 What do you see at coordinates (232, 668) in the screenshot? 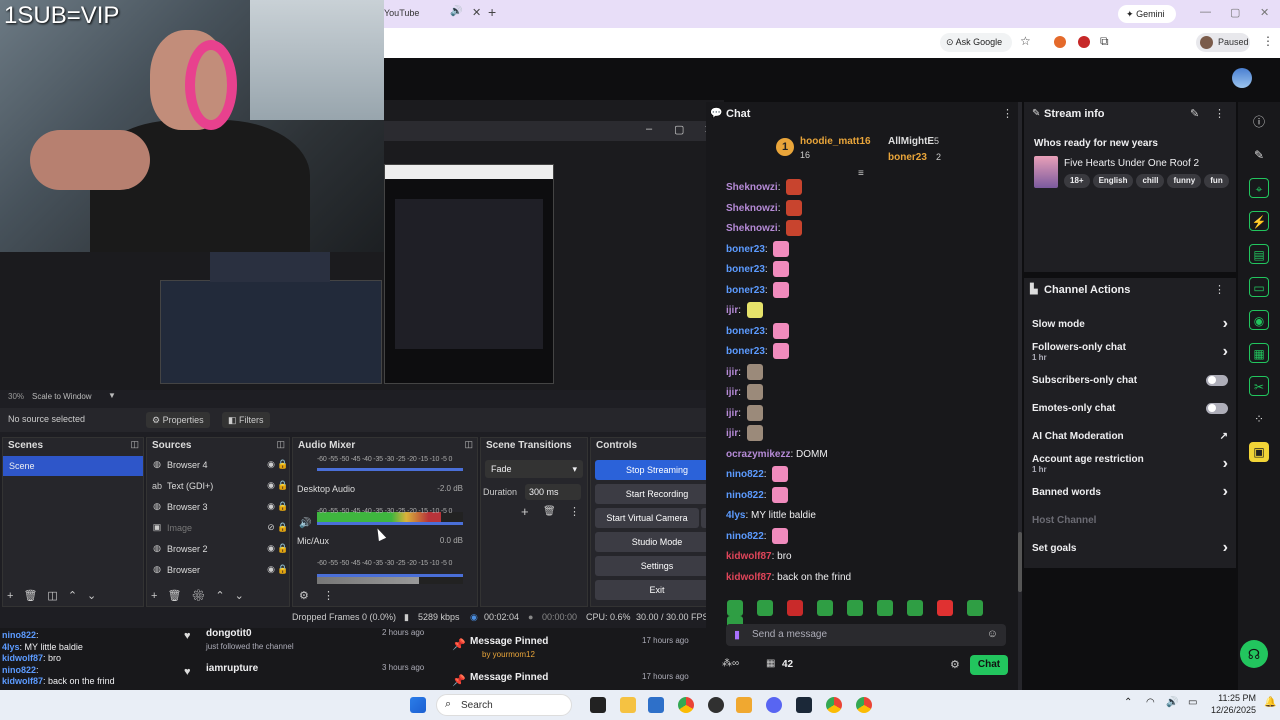
I see `activity-user: iamrupture` at bounding box center [232, 668].